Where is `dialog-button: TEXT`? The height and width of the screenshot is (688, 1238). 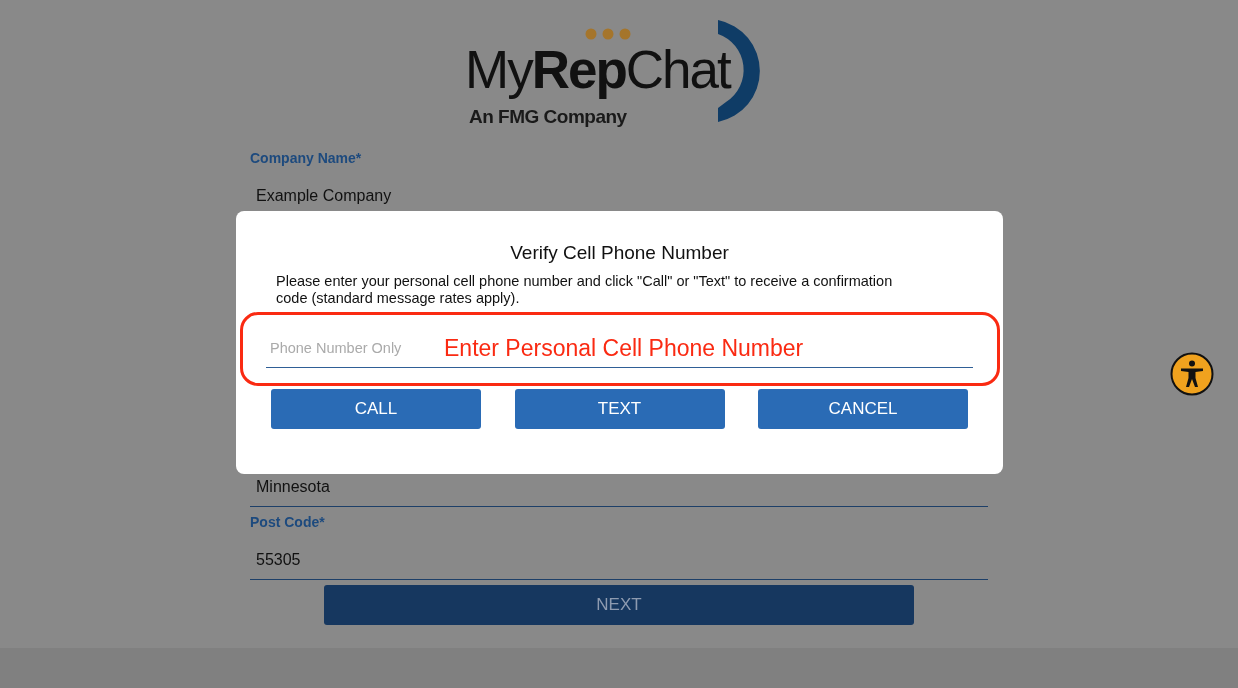
dialog-button: TEXT is located at coordinates (619, 409).